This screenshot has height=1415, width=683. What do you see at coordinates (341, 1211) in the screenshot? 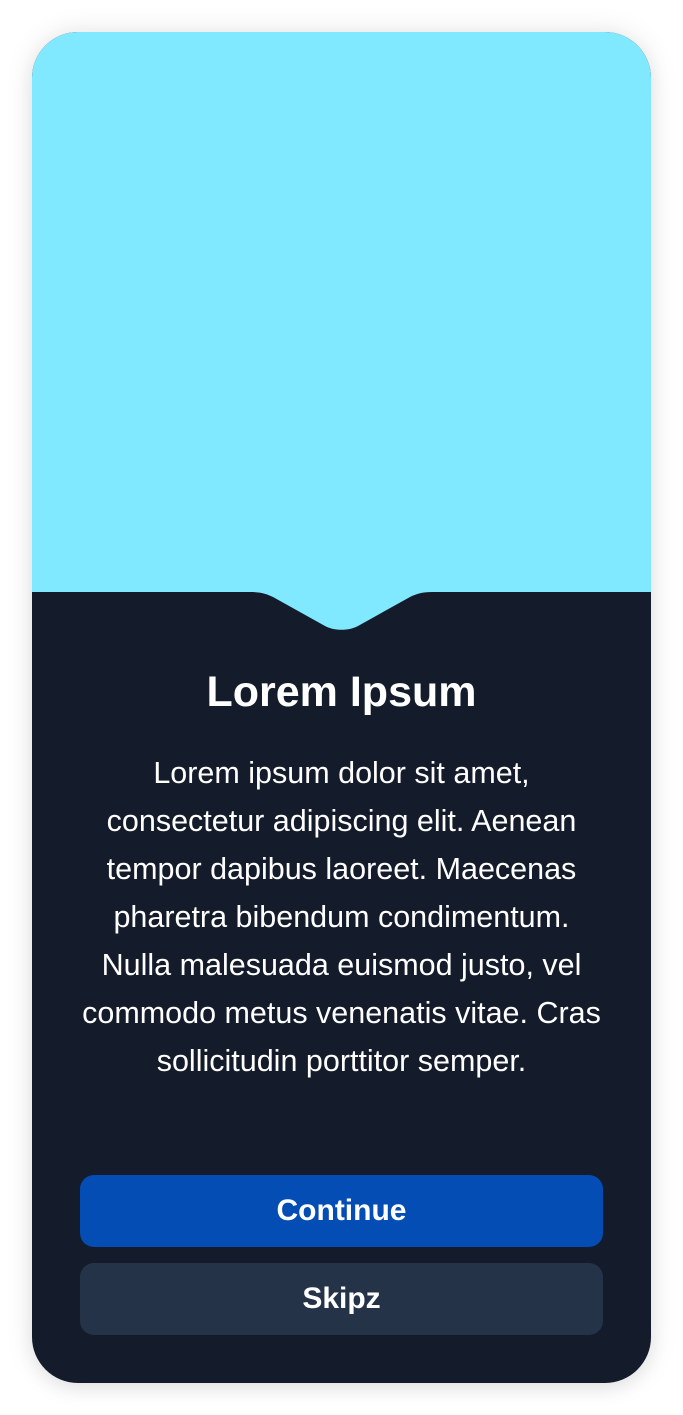
I see `continue-button: Continue` at bounding box center [341, 1211].